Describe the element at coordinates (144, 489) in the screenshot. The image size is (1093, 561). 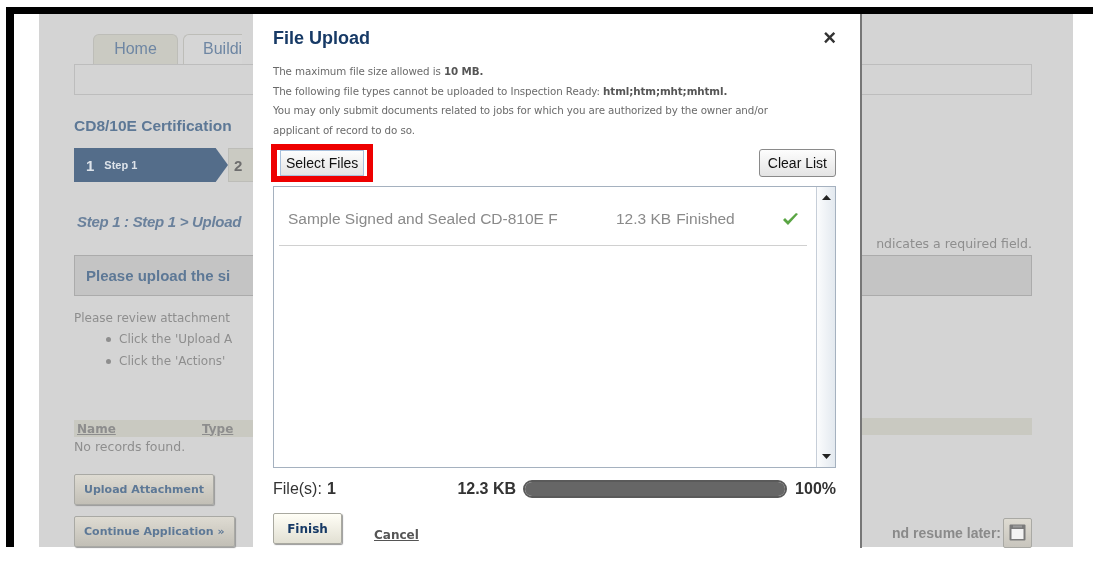
I see `upload-button: Upload Attachment` at that location.